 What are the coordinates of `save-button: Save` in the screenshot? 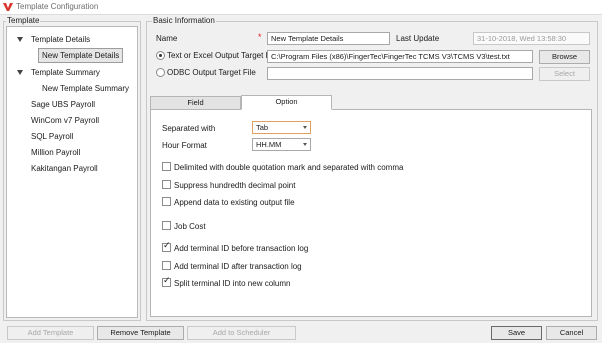 It's located at (516, 333).